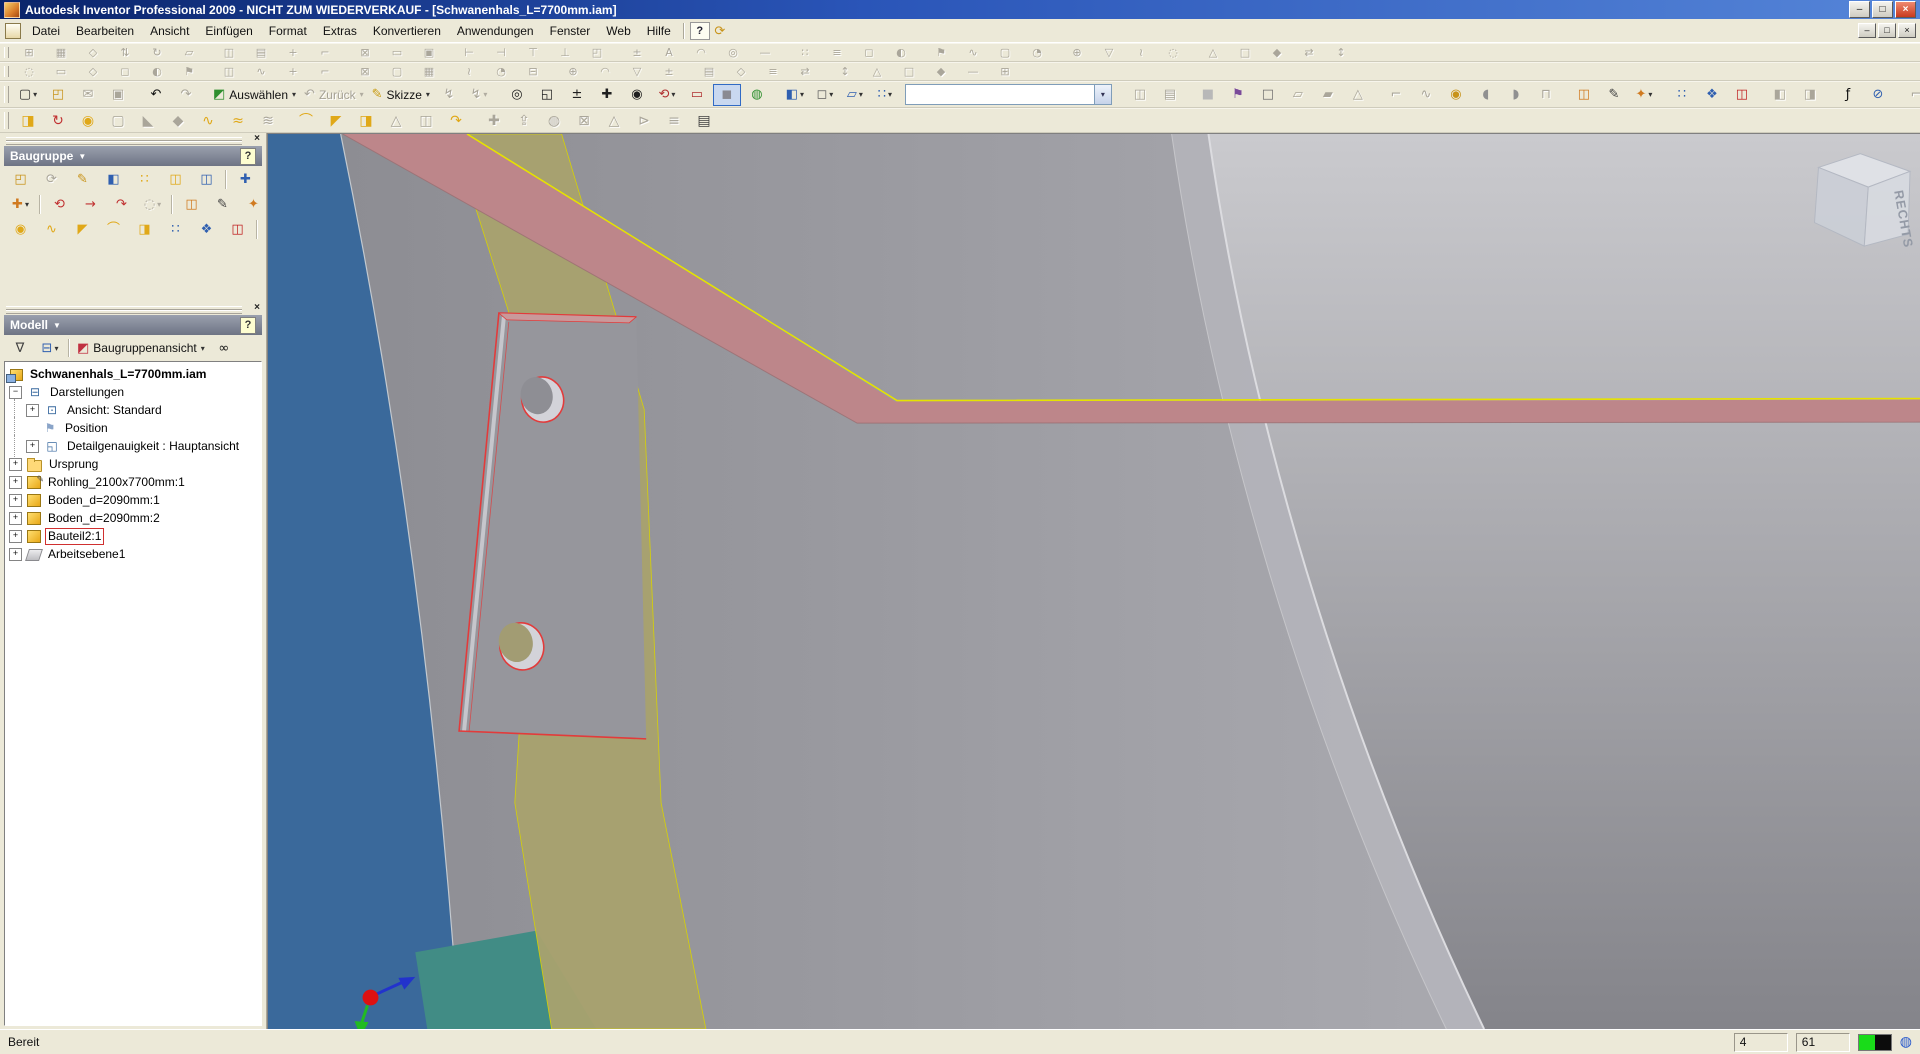  Describe the element at coordinates (1810, 95) in the screenshot. I see `gray-cube-b-button: ◨` at that location.